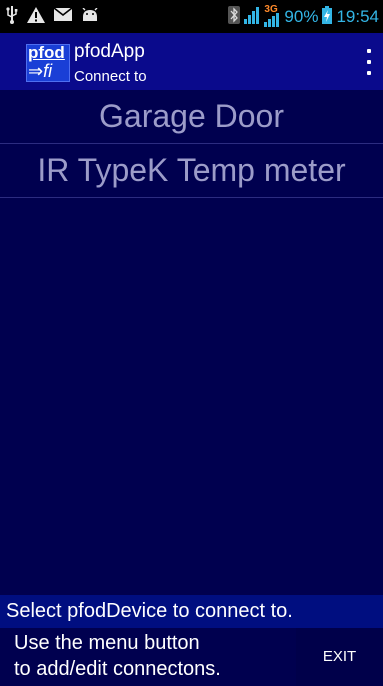 Image resolution: width=383 pixels, height=686 pixels. I want to click on status-message: Select pfodDevice to connect to., so click(191, 611).